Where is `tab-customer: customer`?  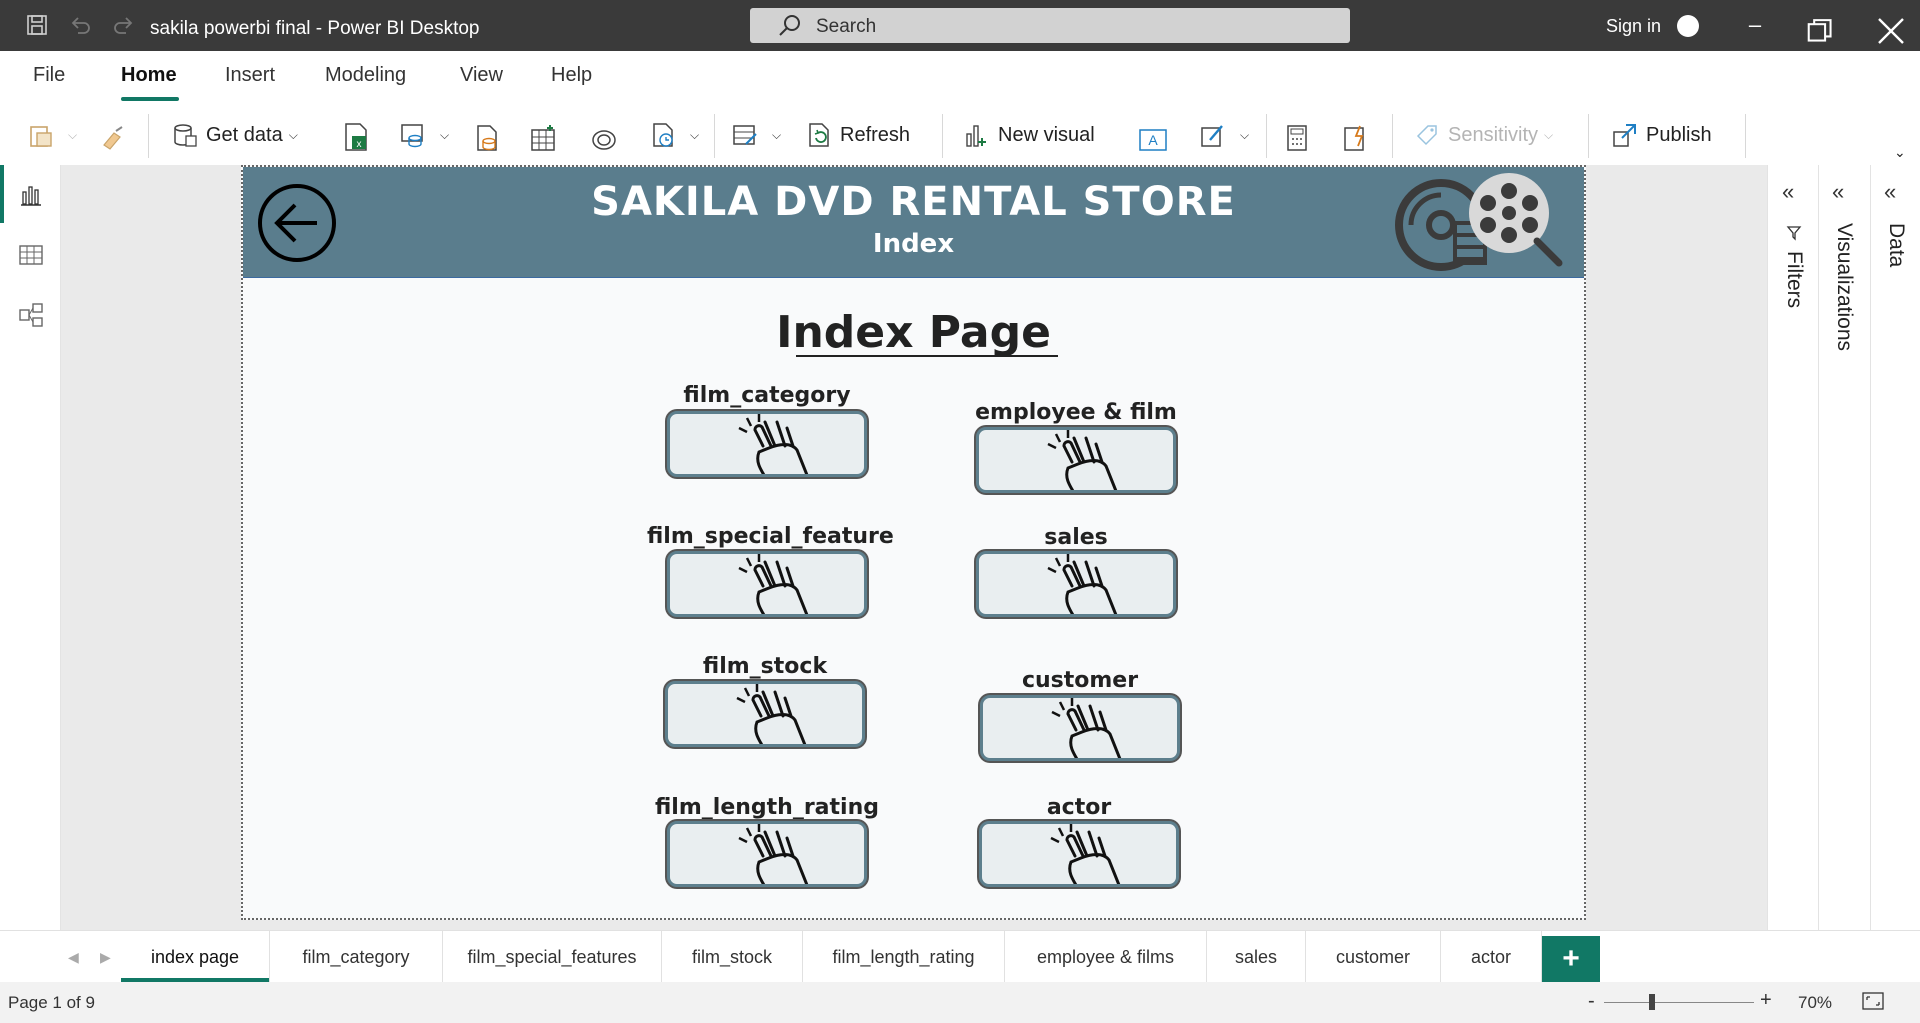 tab-customer: customer is located at coordinates (1373, 957).